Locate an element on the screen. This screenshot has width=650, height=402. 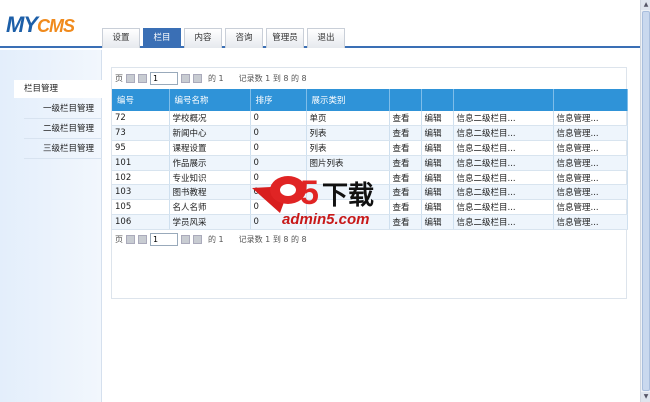
id-cell: 95 is located at coordinates (141, 148).